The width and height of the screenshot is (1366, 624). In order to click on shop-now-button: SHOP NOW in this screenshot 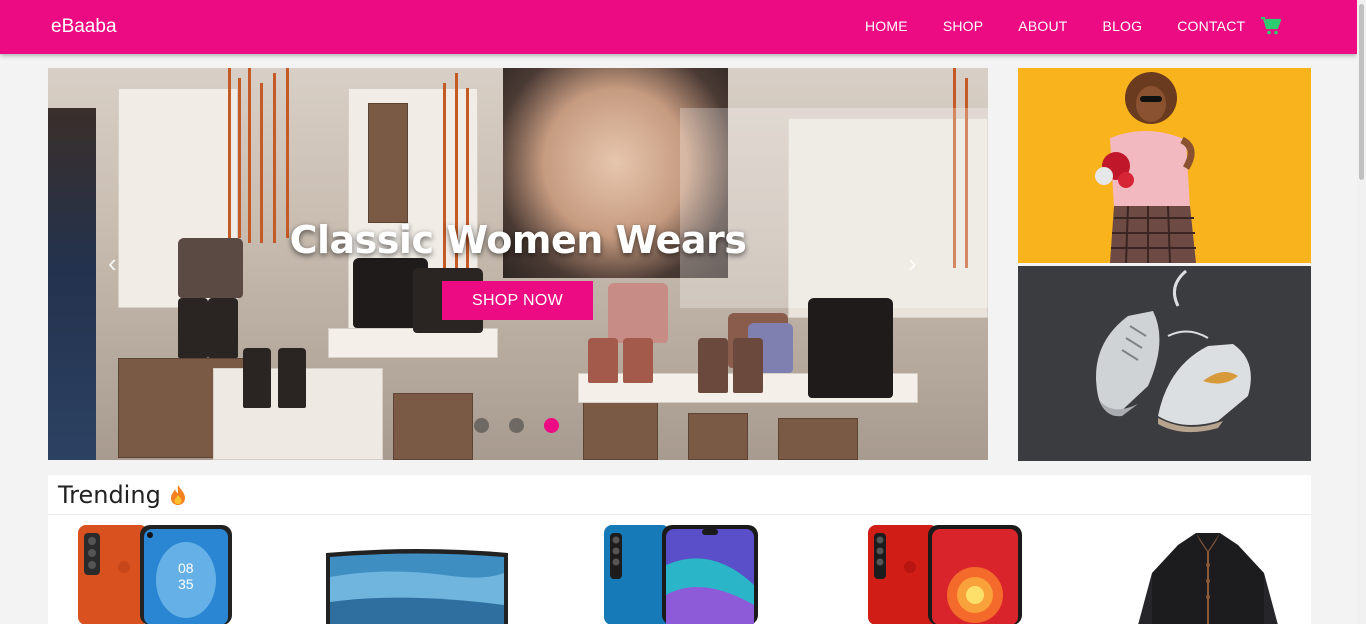, I will do `click(517, 300)`.